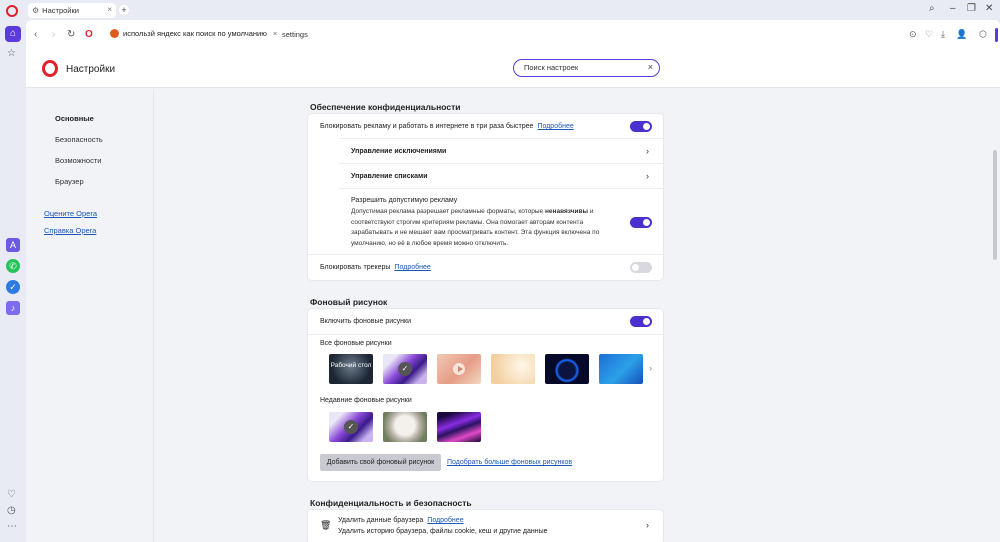  What do you see at coordinates (412, 267) in the screenshot?
I see `block-trackers-more-link: Подробнее` at bounding box center [412, 267].